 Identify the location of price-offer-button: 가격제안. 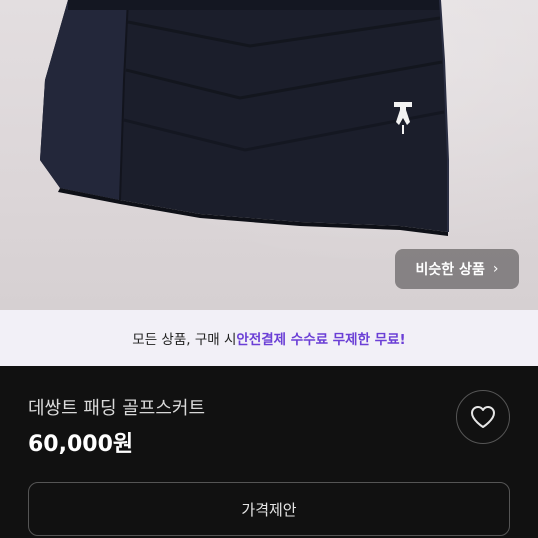
(269, 509).